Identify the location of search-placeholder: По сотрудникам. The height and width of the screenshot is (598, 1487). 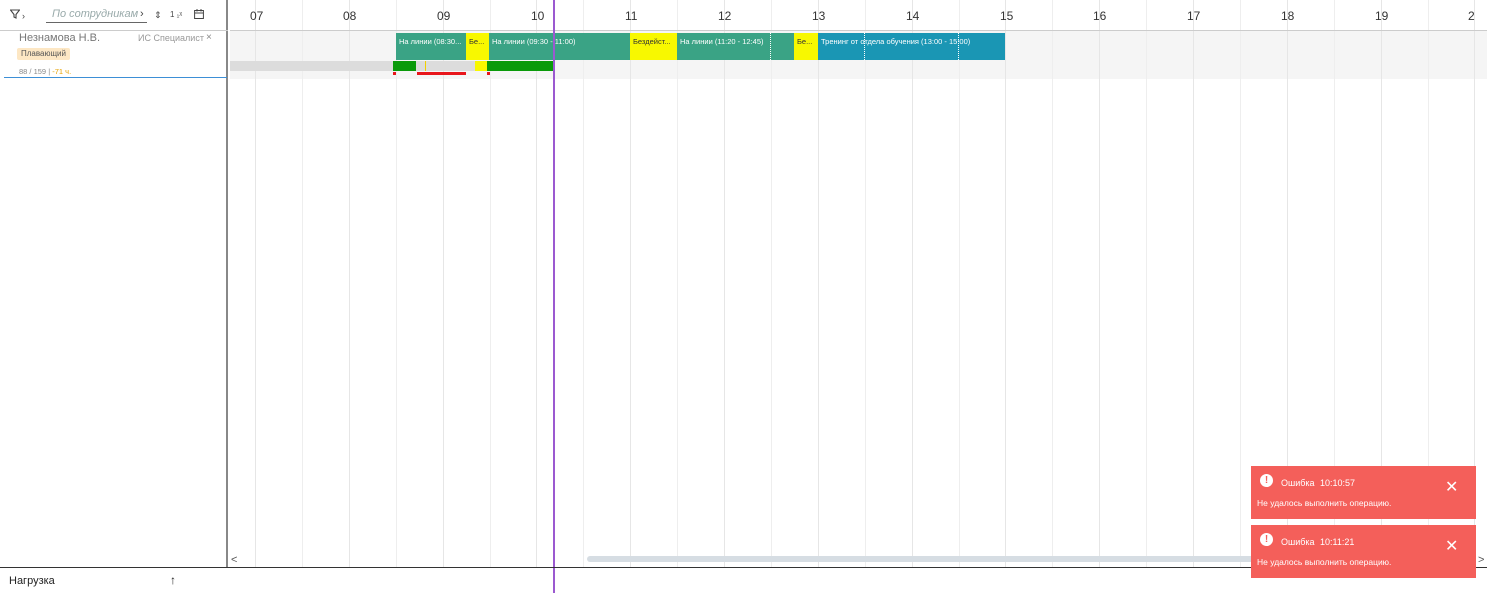
(95, 14).